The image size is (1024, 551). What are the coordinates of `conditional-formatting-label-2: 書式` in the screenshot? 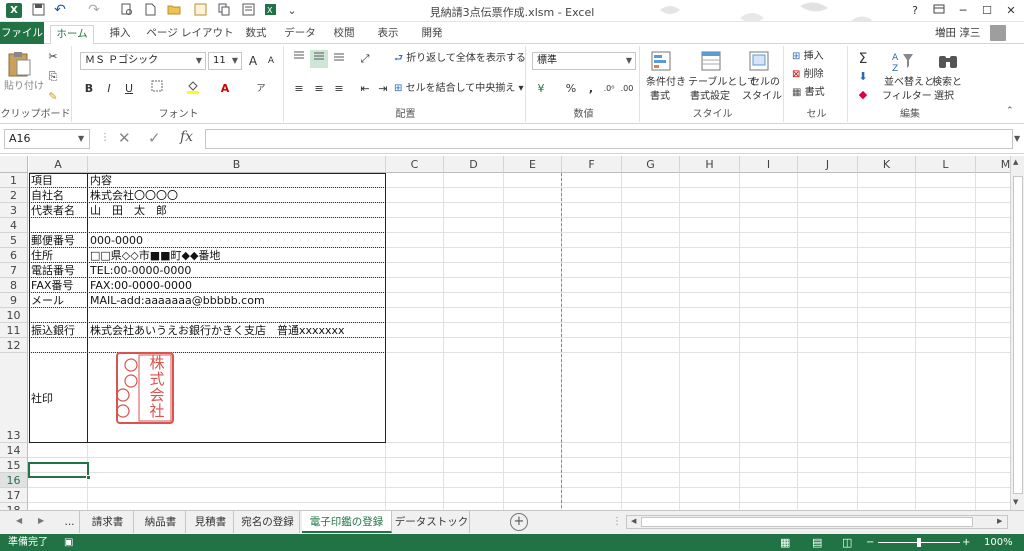 It's located at (660, 97).